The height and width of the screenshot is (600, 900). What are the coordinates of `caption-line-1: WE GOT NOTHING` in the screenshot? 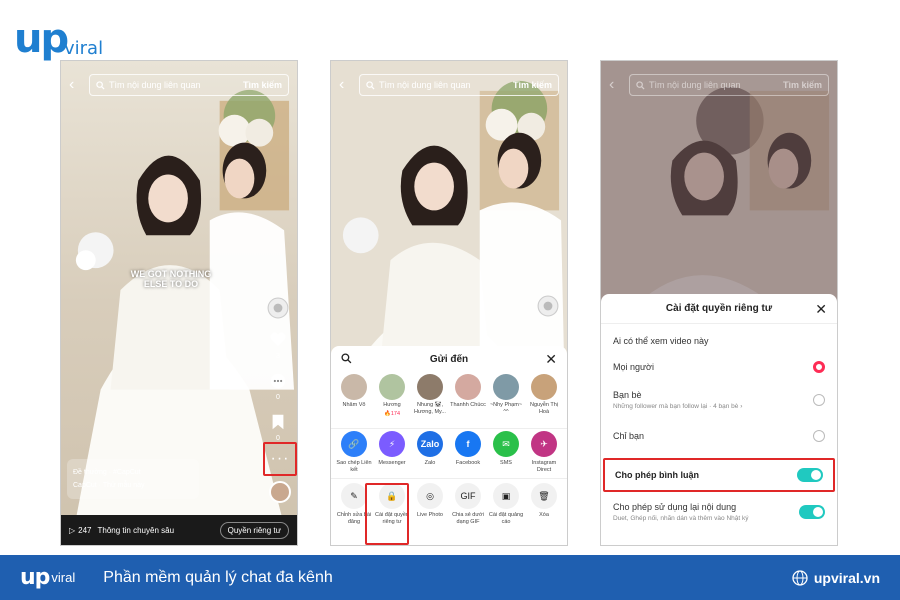 It's located at (171, 274).